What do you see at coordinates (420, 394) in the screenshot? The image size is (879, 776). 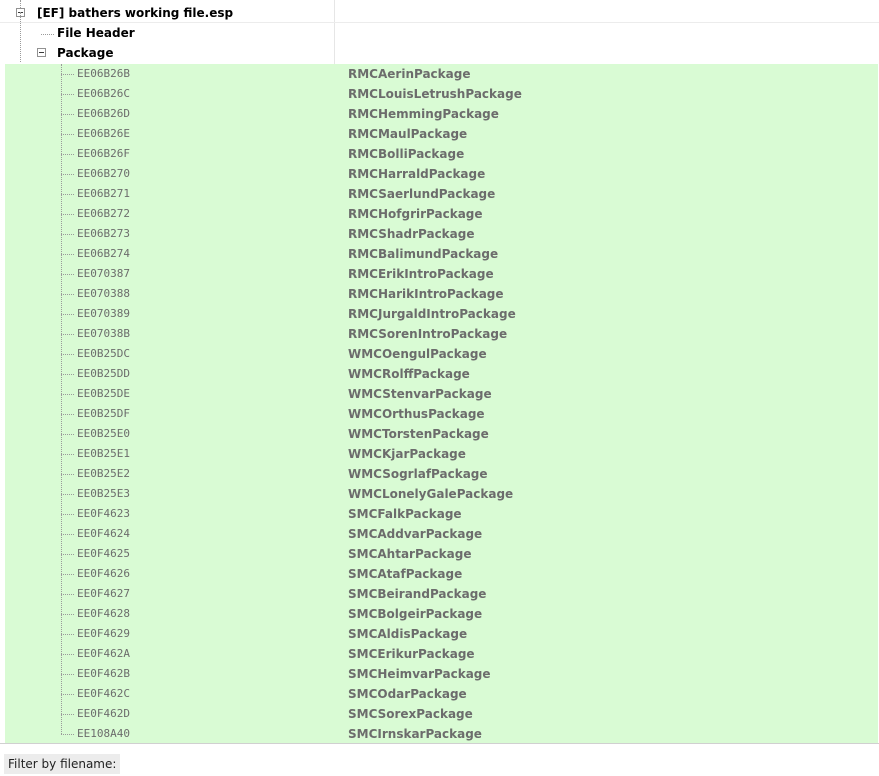 I see `record-editor-id: WMCStenvarPackage` at bounding box center [420, 394].